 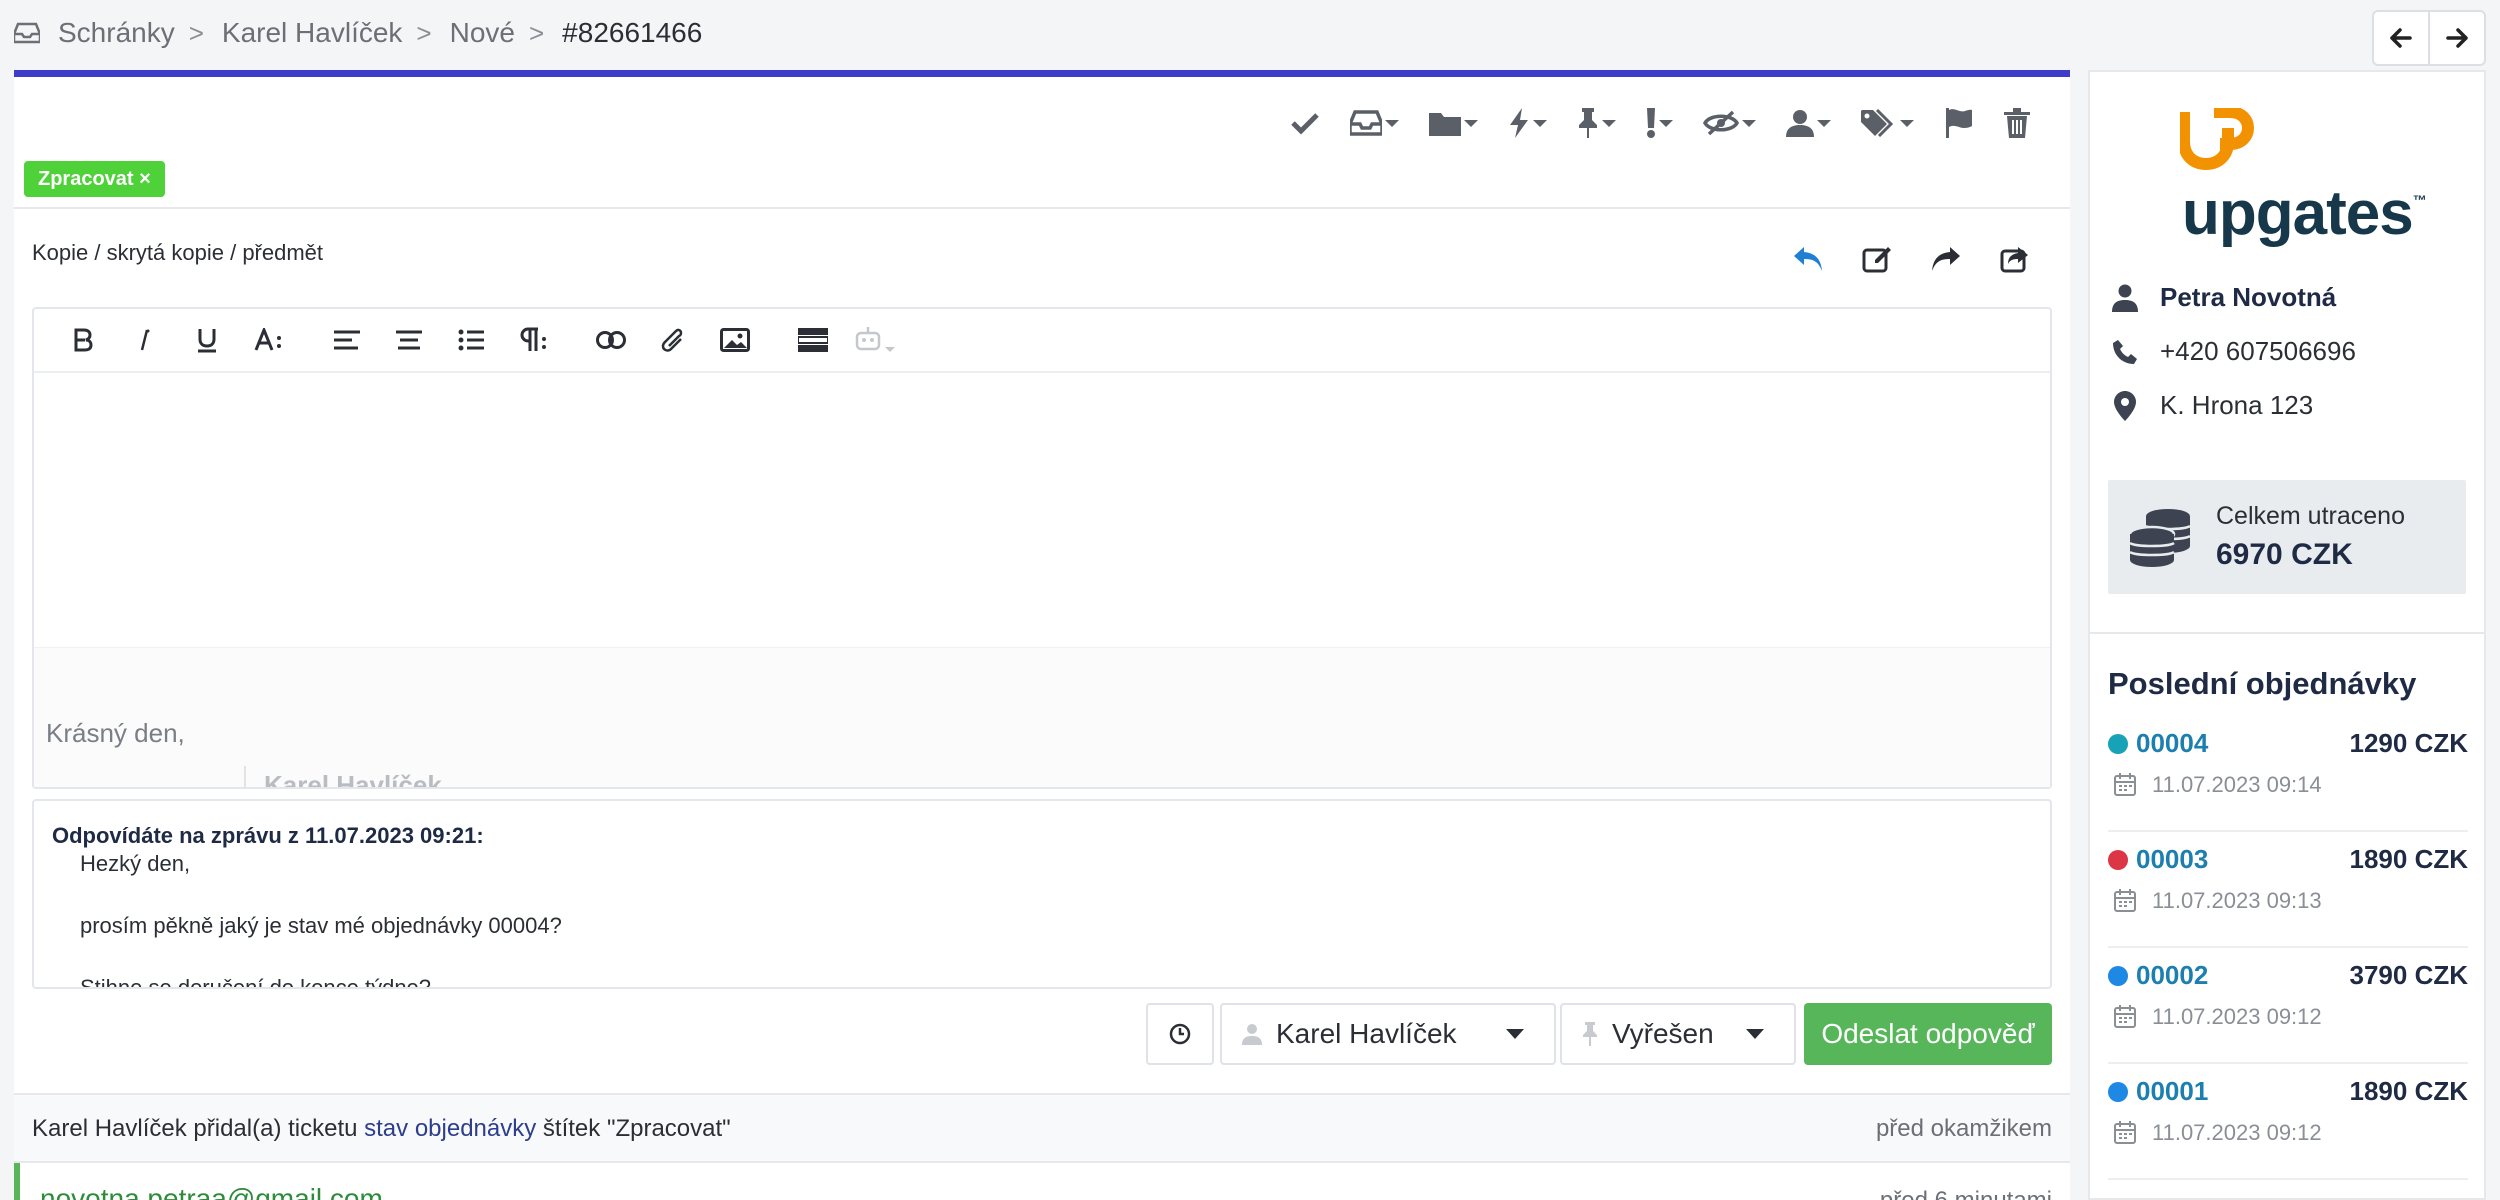 I want to click on previous-ticket-button, so click(x=2401, y=38).